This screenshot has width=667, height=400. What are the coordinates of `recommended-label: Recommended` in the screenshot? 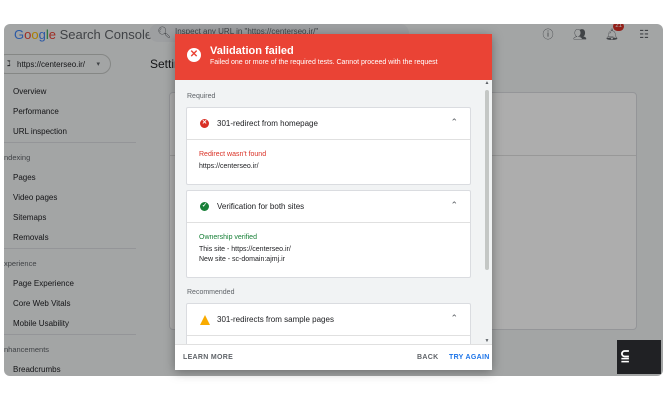 It's located at (211, 292).